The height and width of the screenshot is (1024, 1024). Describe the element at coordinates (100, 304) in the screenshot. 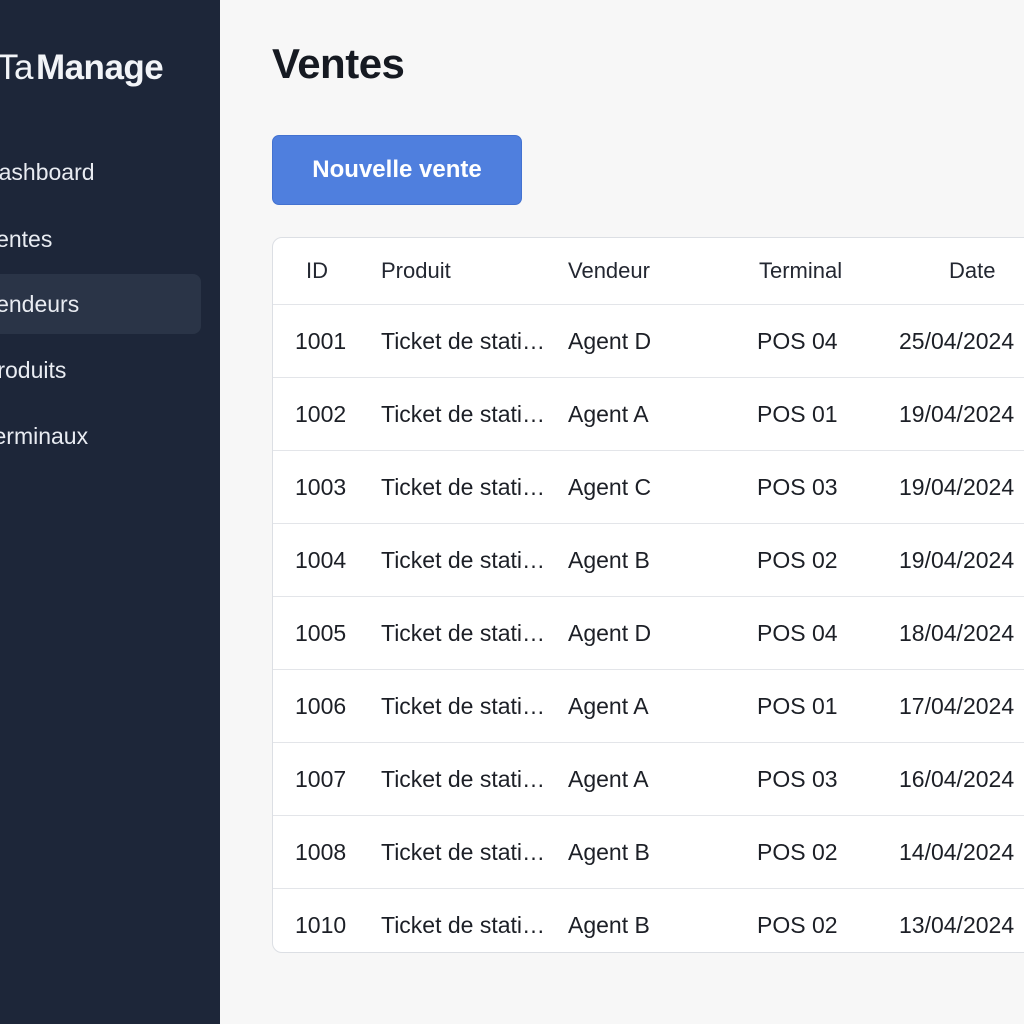

I see `sidebar-item-vendeurs: Vendeurs` at that location.